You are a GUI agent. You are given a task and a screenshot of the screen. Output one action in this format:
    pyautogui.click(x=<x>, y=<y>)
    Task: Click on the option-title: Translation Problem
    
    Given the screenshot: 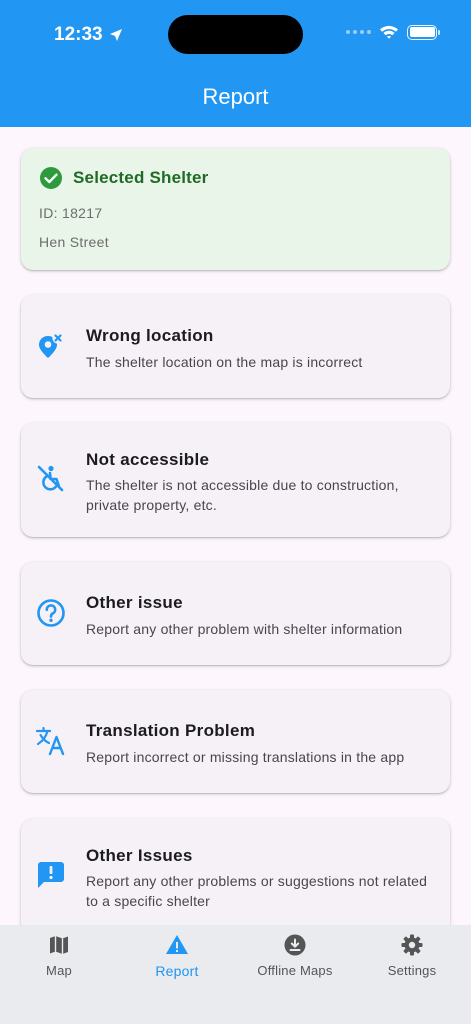 What is the action you would take?
    pyautogui.click(x=171, y=730)
    